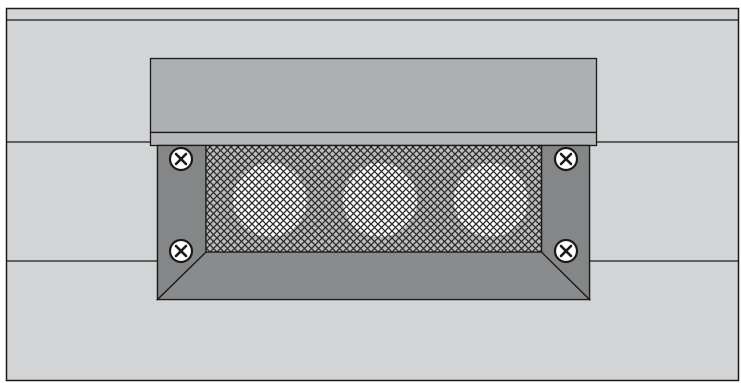 The height and width of the screenshot is (383, 741). Describe the element at coordinates (373, 139) in the screenshot. I see `hood-lip` at that location.